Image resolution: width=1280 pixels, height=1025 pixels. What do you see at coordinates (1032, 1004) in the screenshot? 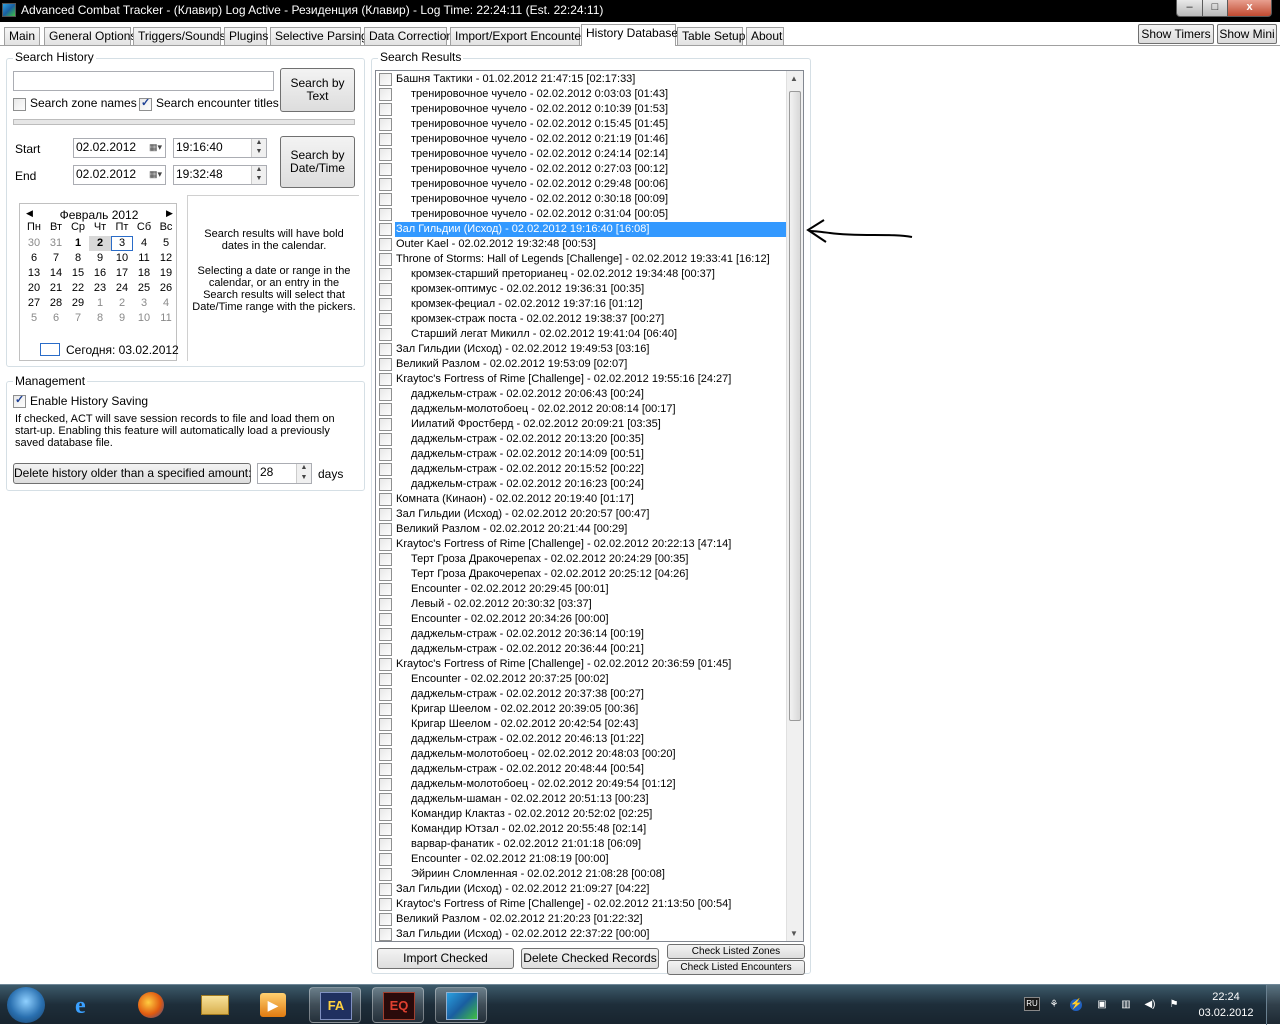
I see `language-indicator: RU` at bounding box center [1032, 1004].